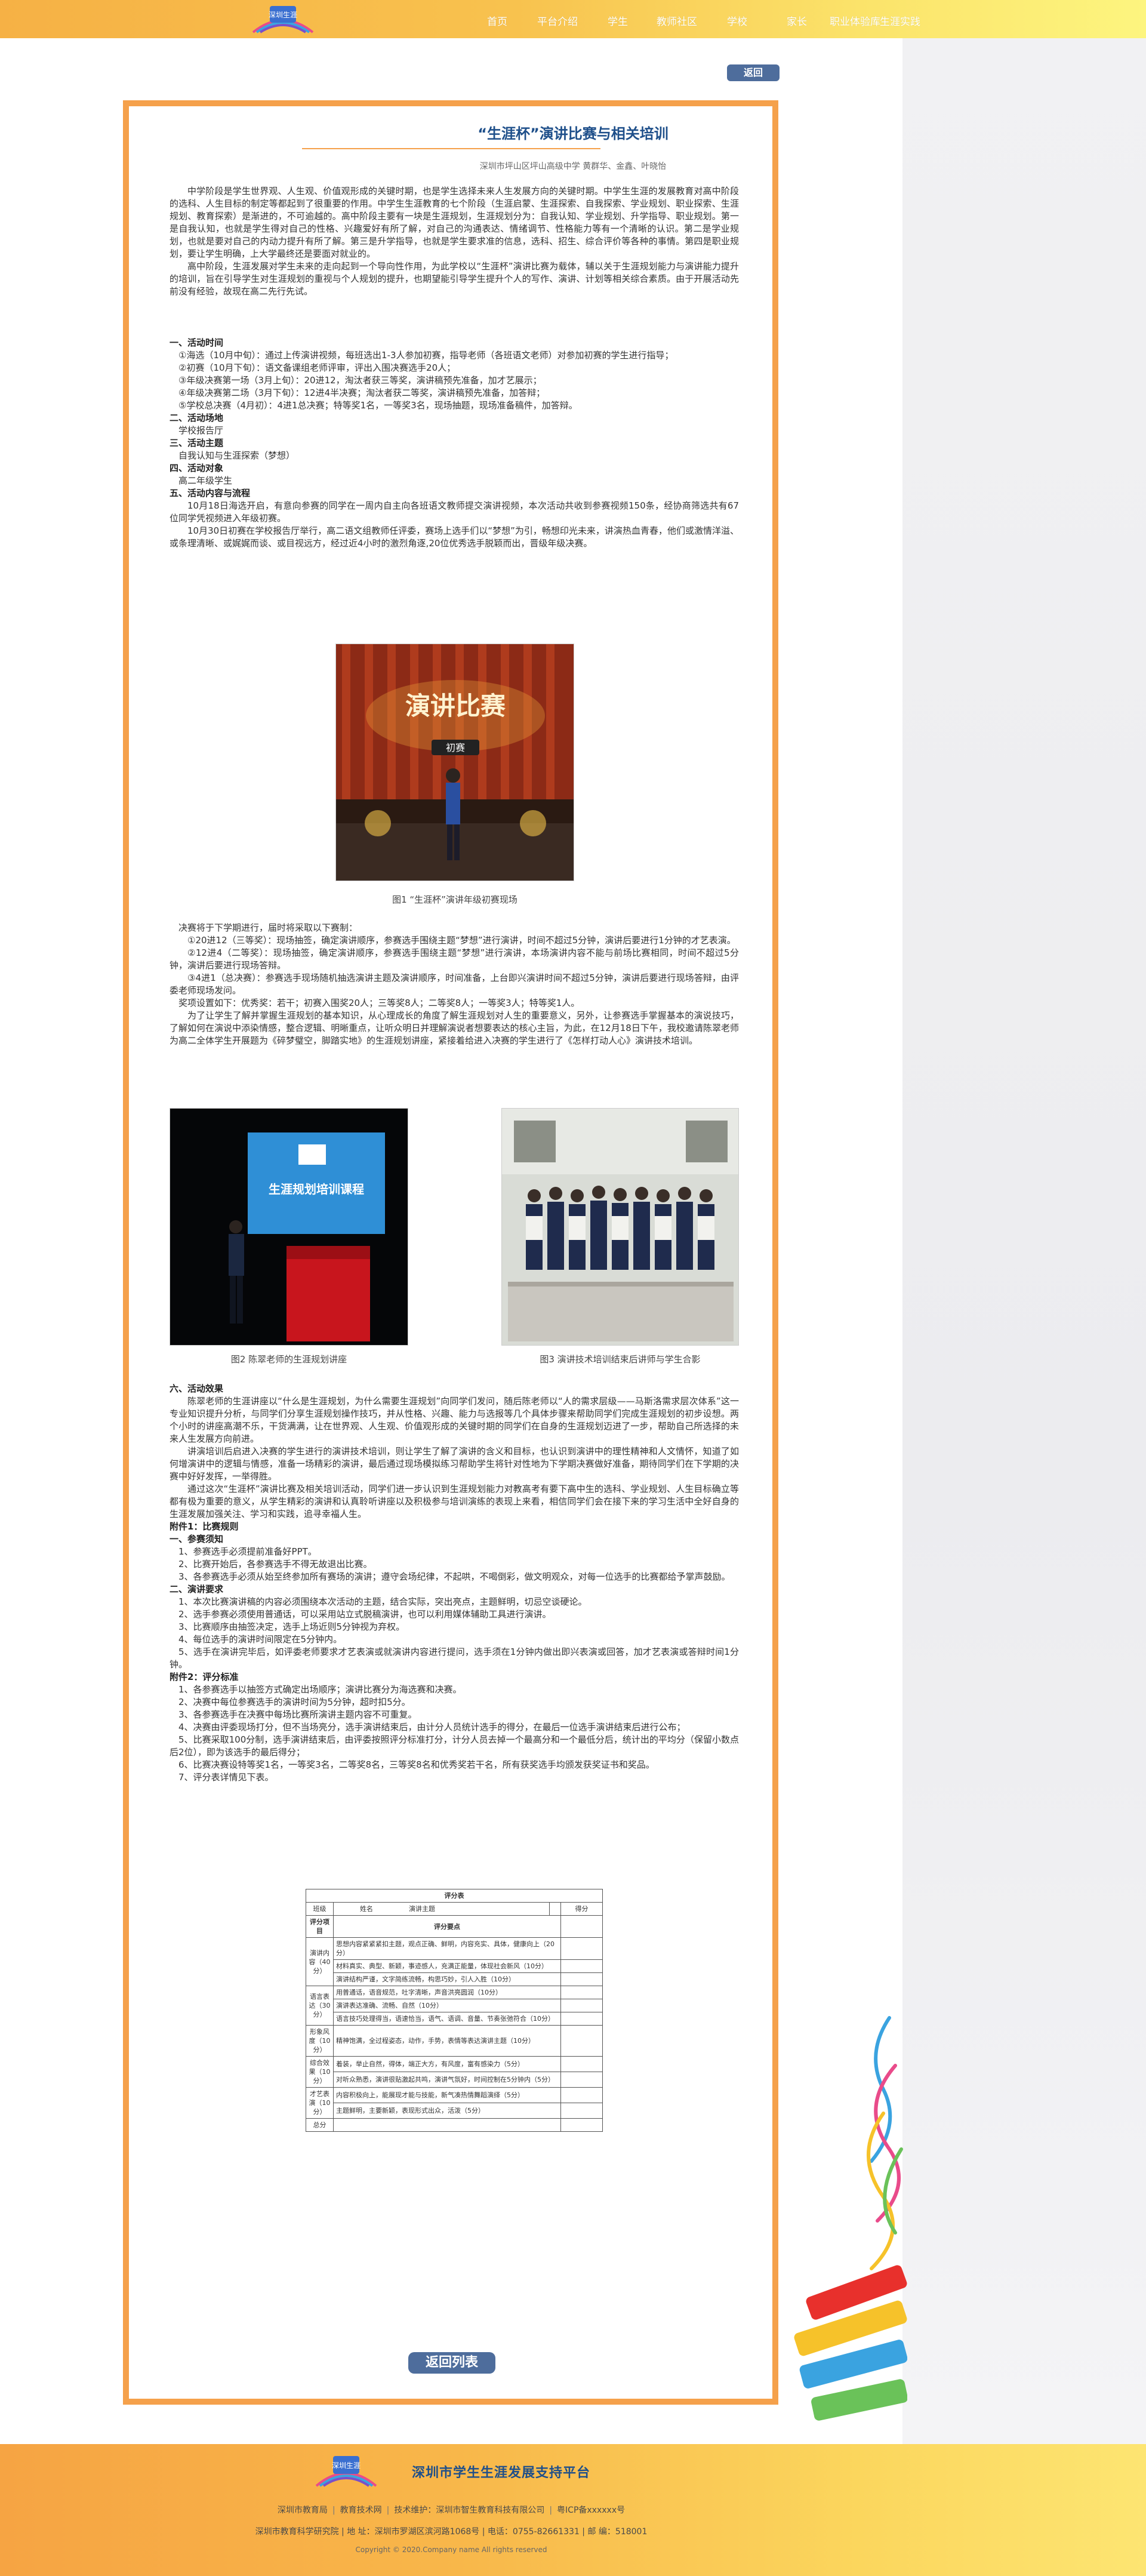 The width and height of the screenshot is (1146, 2576). I want to click on table-total-score, so click(582, 2125).